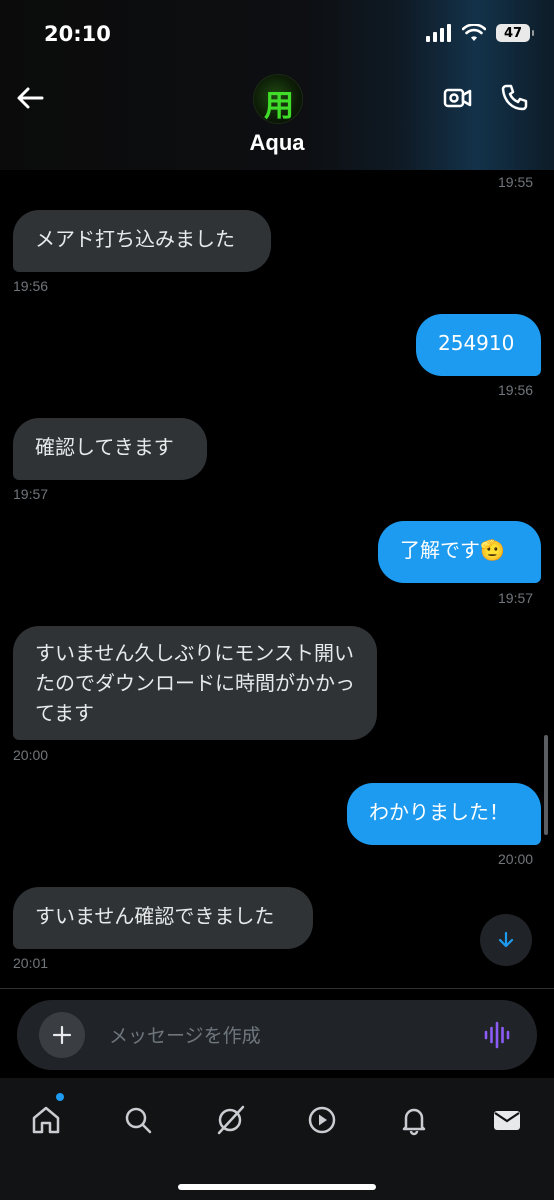  I want to click on tab-home, so click(46, 1120).